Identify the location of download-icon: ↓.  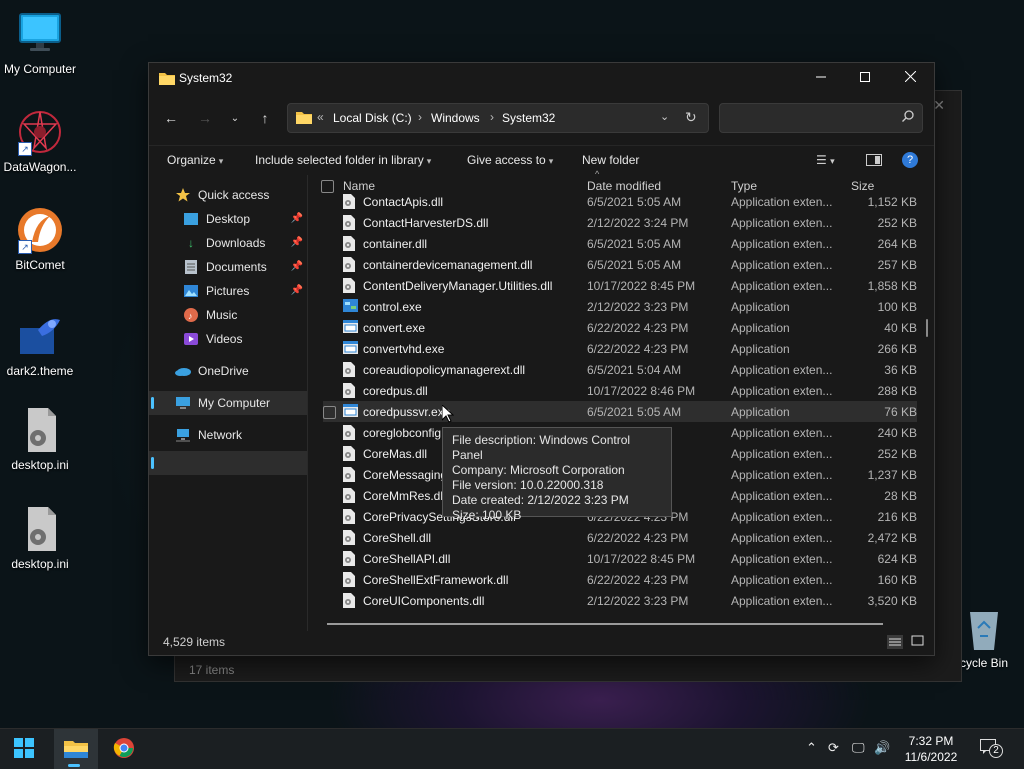
(191, 243).